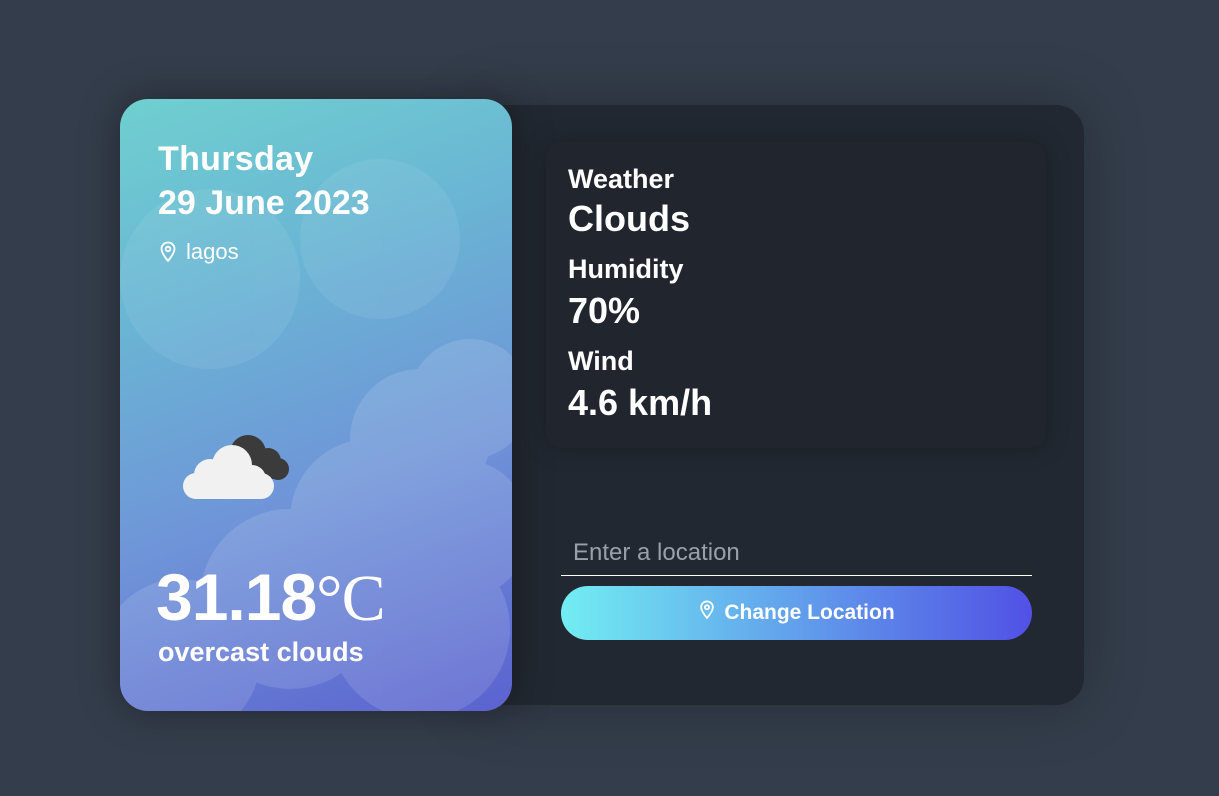 The height and width of the screenshot is (796, 1219). What do you see at coordinates (264, 203) in the screenshot?
I see `full-date: 29 June 2023` at bounding box center [264, 203].